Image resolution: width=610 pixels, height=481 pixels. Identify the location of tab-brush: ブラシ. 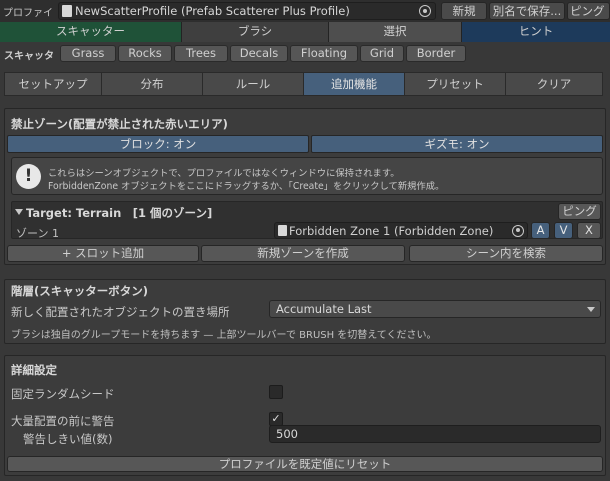
(255, 32).